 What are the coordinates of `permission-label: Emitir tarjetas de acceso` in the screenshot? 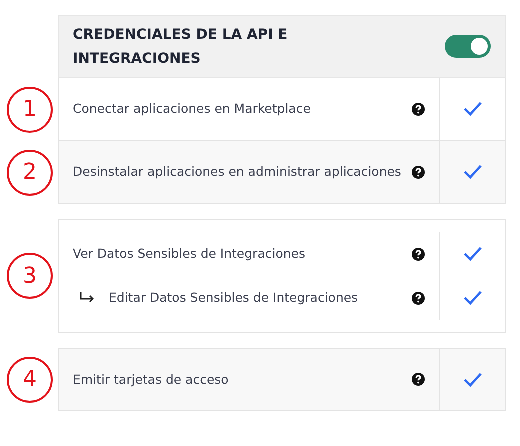 It's located at (151, 379).